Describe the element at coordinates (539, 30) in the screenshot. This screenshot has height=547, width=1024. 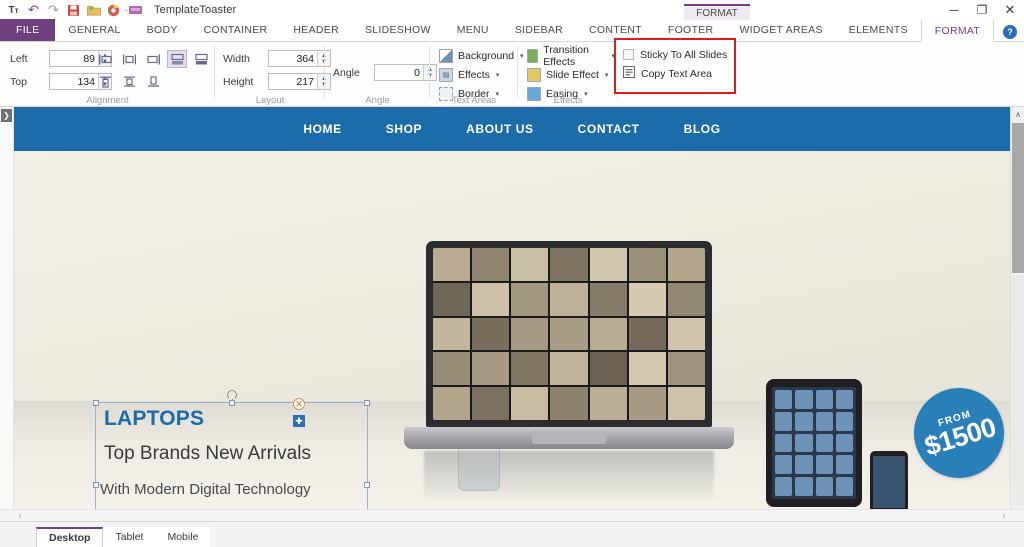
I see `tab-sidebar: SIDEBAR` at that location.